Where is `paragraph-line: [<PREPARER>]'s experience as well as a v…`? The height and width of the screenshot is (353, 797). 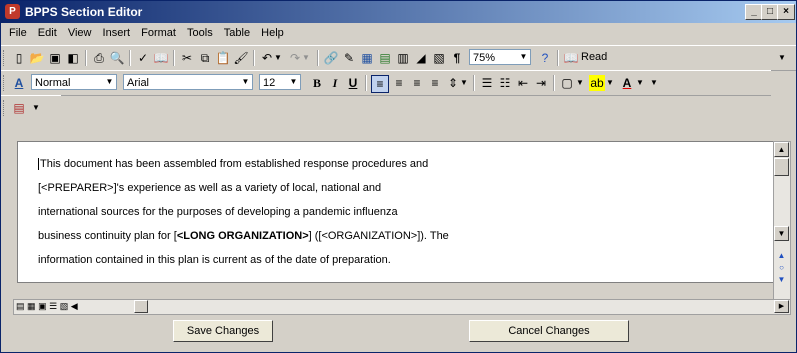
paragraph-line: [<PREPARER>]'s experience as well as a v… is located at coordinates (210, 188).